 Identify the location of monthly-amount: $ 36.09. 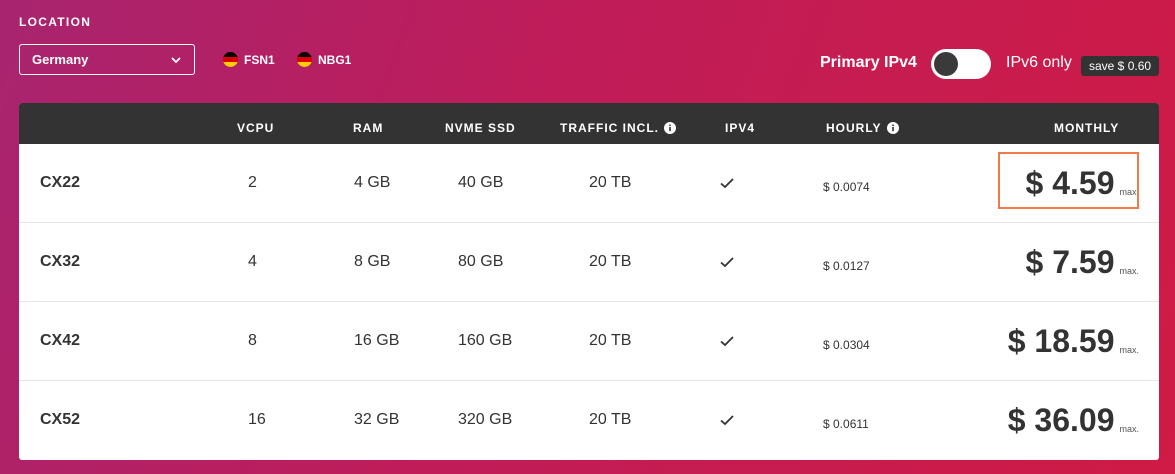
(1061, 419).